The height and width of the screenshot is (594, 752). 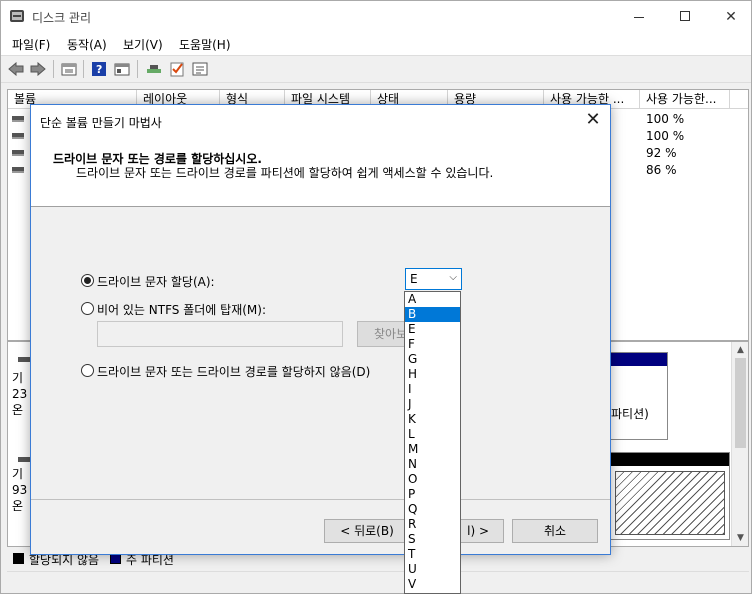 I want to click on dropdown-option: V, so click(x=432, y=584).